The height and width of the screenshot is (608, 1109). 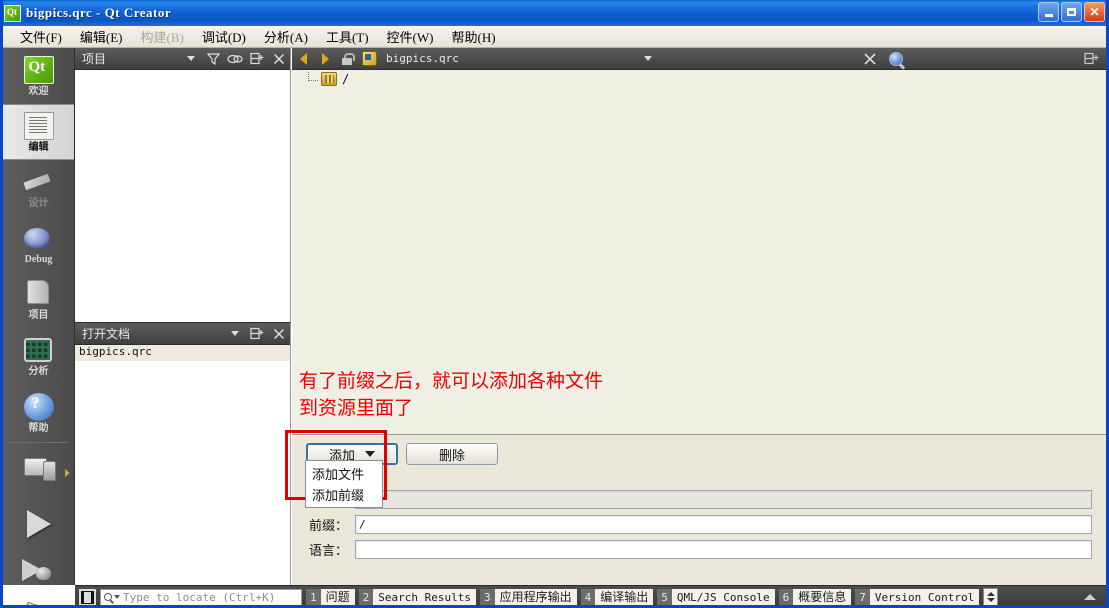 I want to click on window-controls: ✕, so click(x=1071, y=12).